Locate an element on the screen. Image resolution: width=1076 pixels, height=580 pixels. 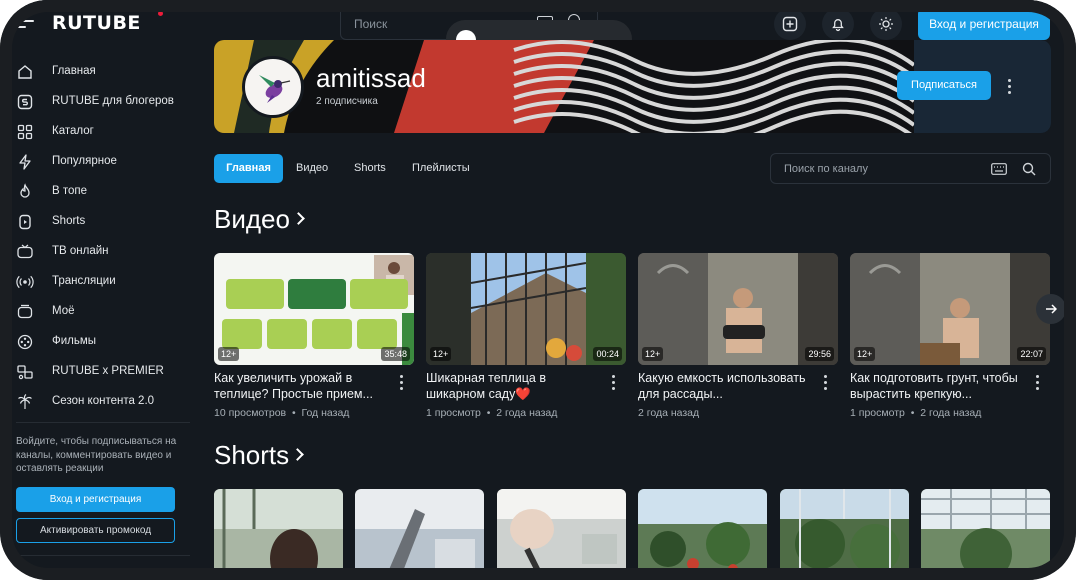
sidebar-item-label: Моё is located at coordinates (63, 311).